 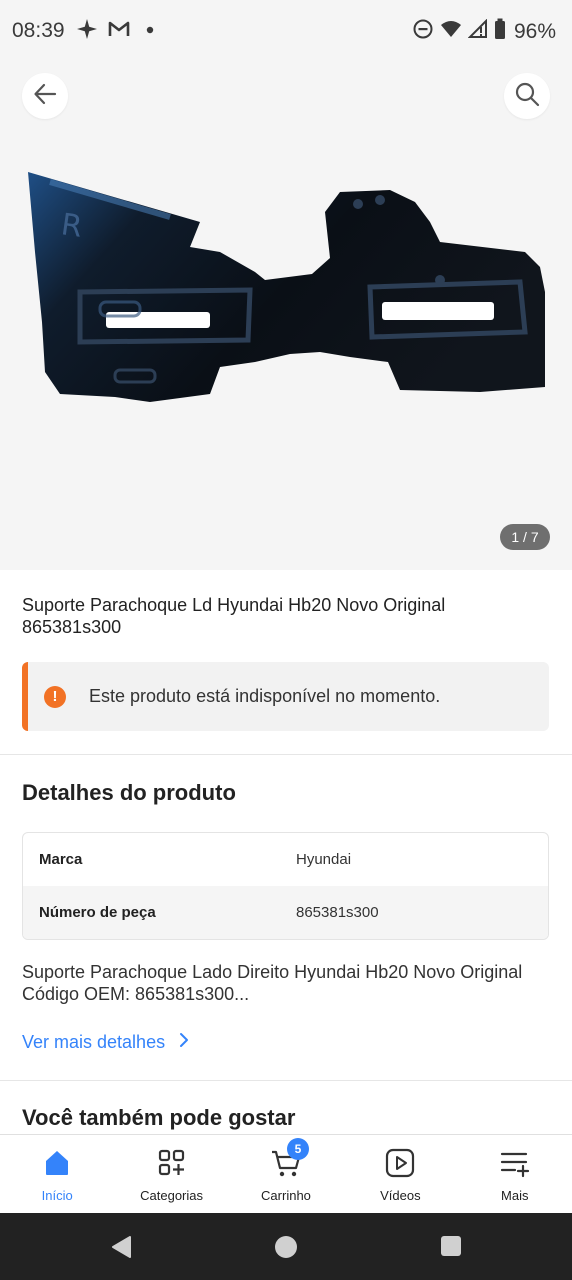 I want to click on nav-item-categorias: Categorias, so click(x=171, y=1174).